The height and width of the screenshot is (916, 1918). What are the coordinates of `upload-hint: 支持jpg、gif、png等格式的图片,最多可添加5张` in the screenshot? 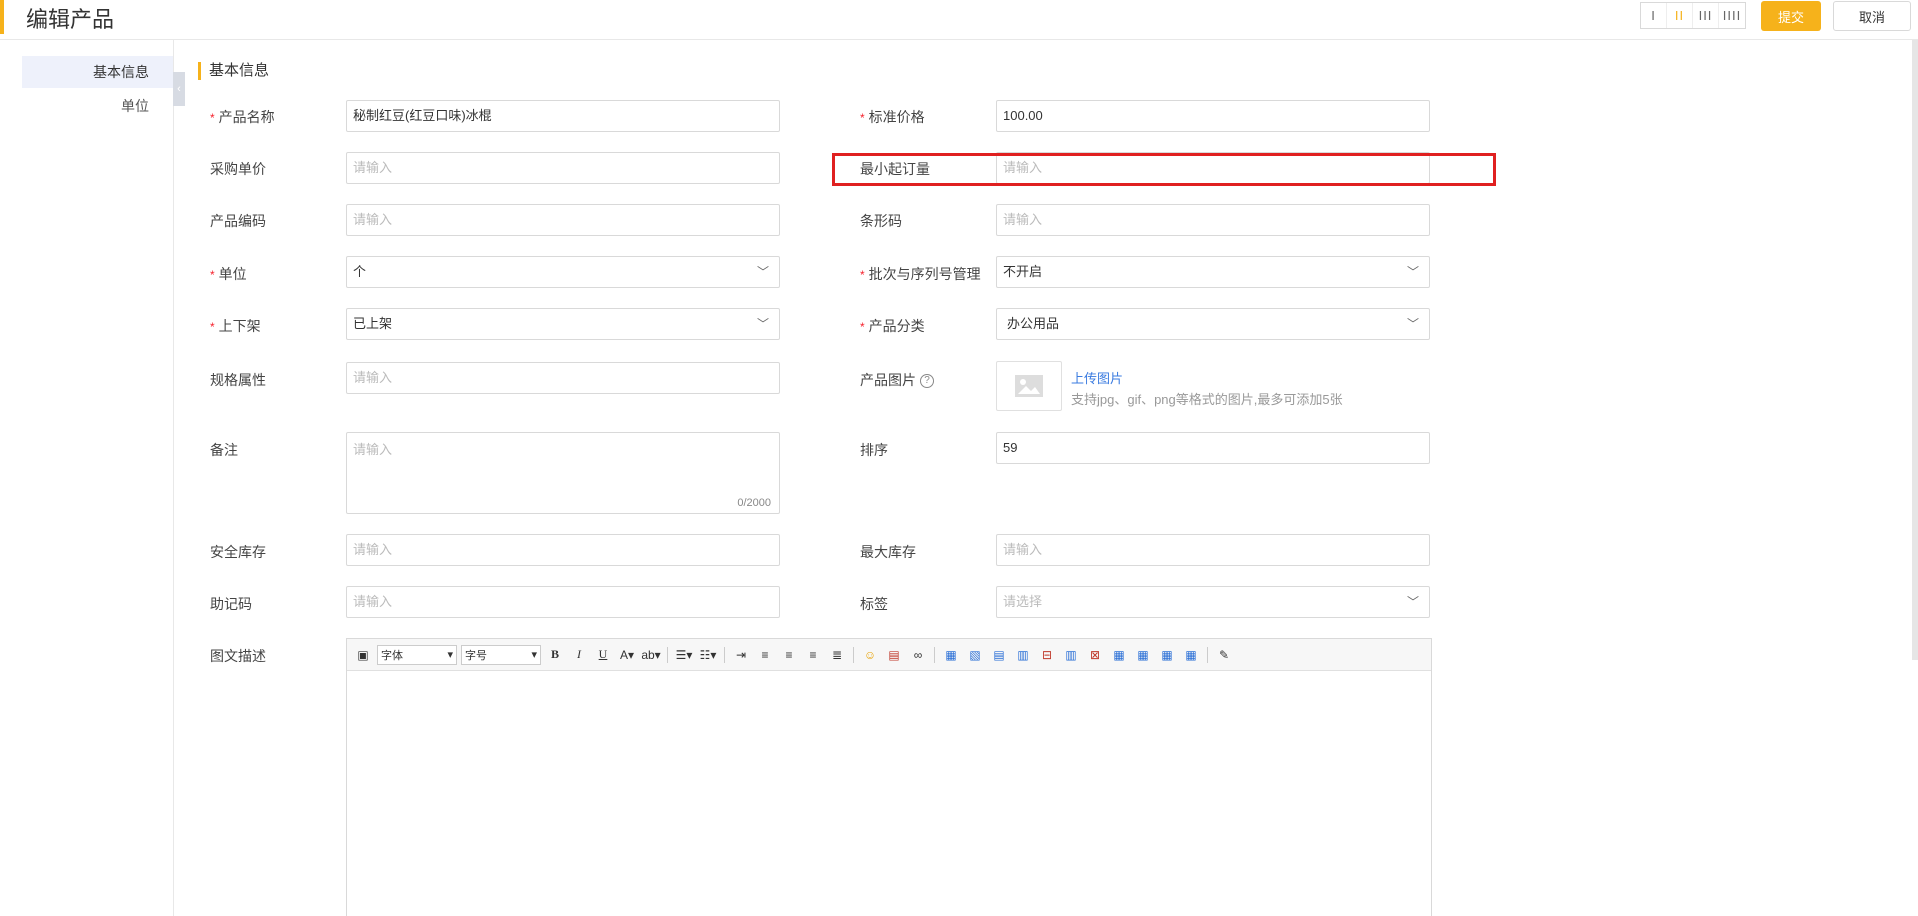 It's located at (1207, 399).